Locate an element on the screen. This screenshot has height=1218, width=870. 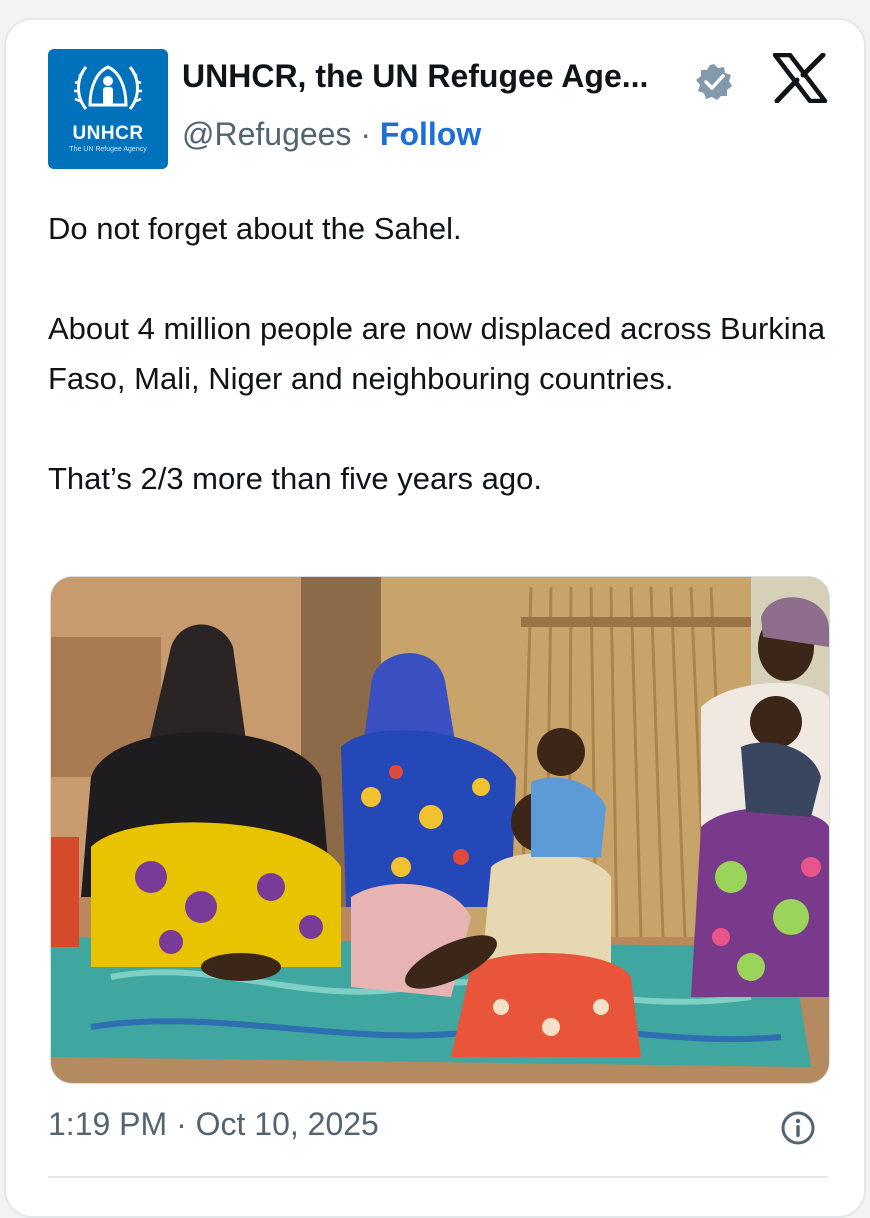
follow-button: Follow is located at coordinates (430, 134).